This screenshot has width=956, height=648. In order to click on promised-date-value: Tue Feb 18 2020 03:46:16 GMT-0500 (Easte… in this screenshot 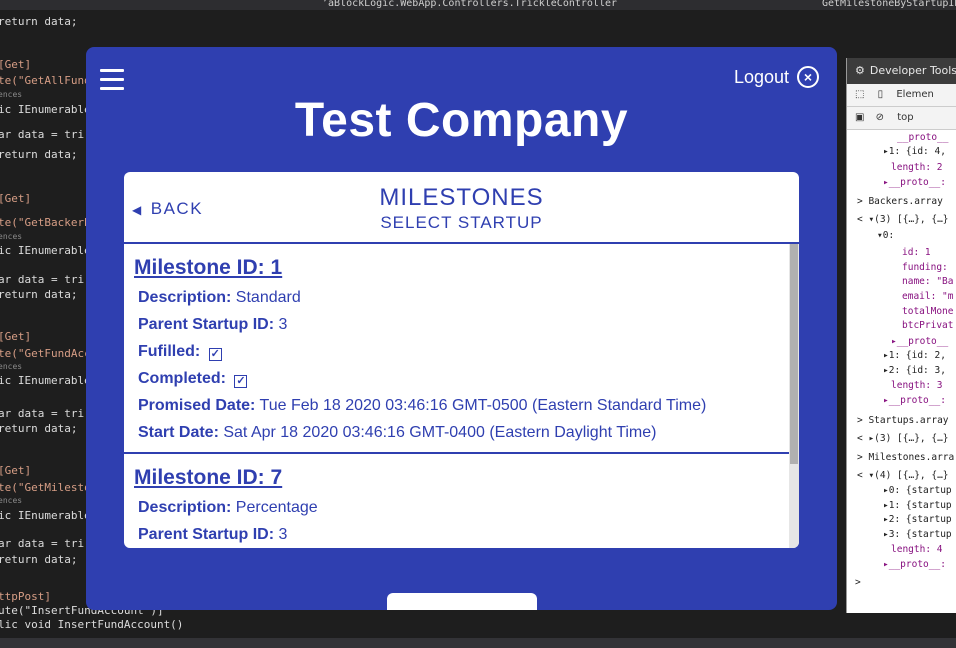, I will do `click(483, 405)`.